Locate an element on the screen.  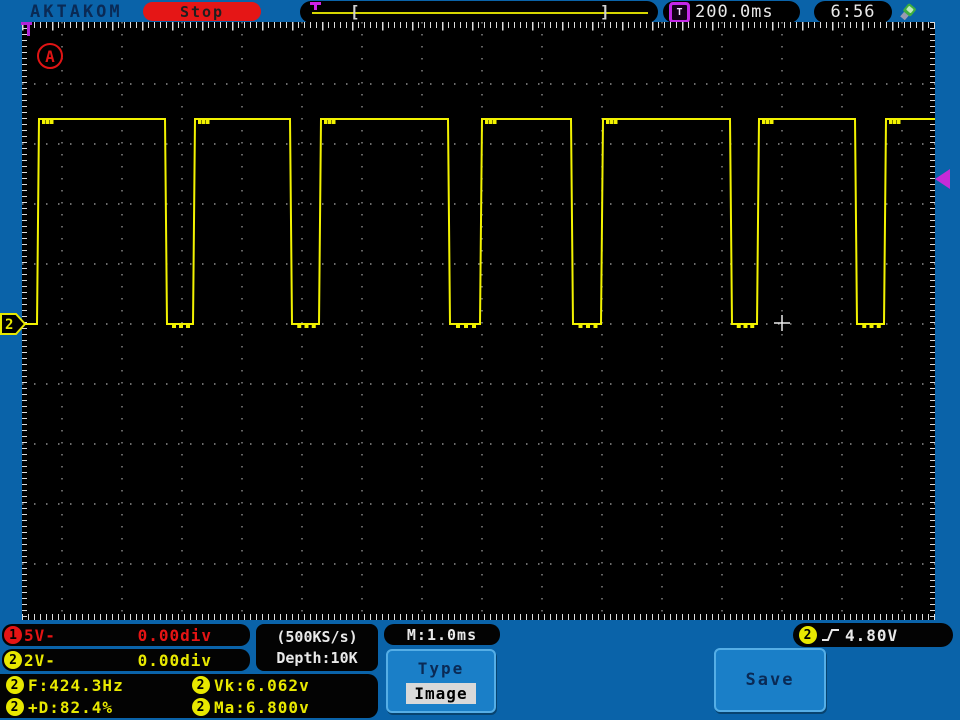
trigger-level-value: 4.80V is located at coordinates (872, 635).